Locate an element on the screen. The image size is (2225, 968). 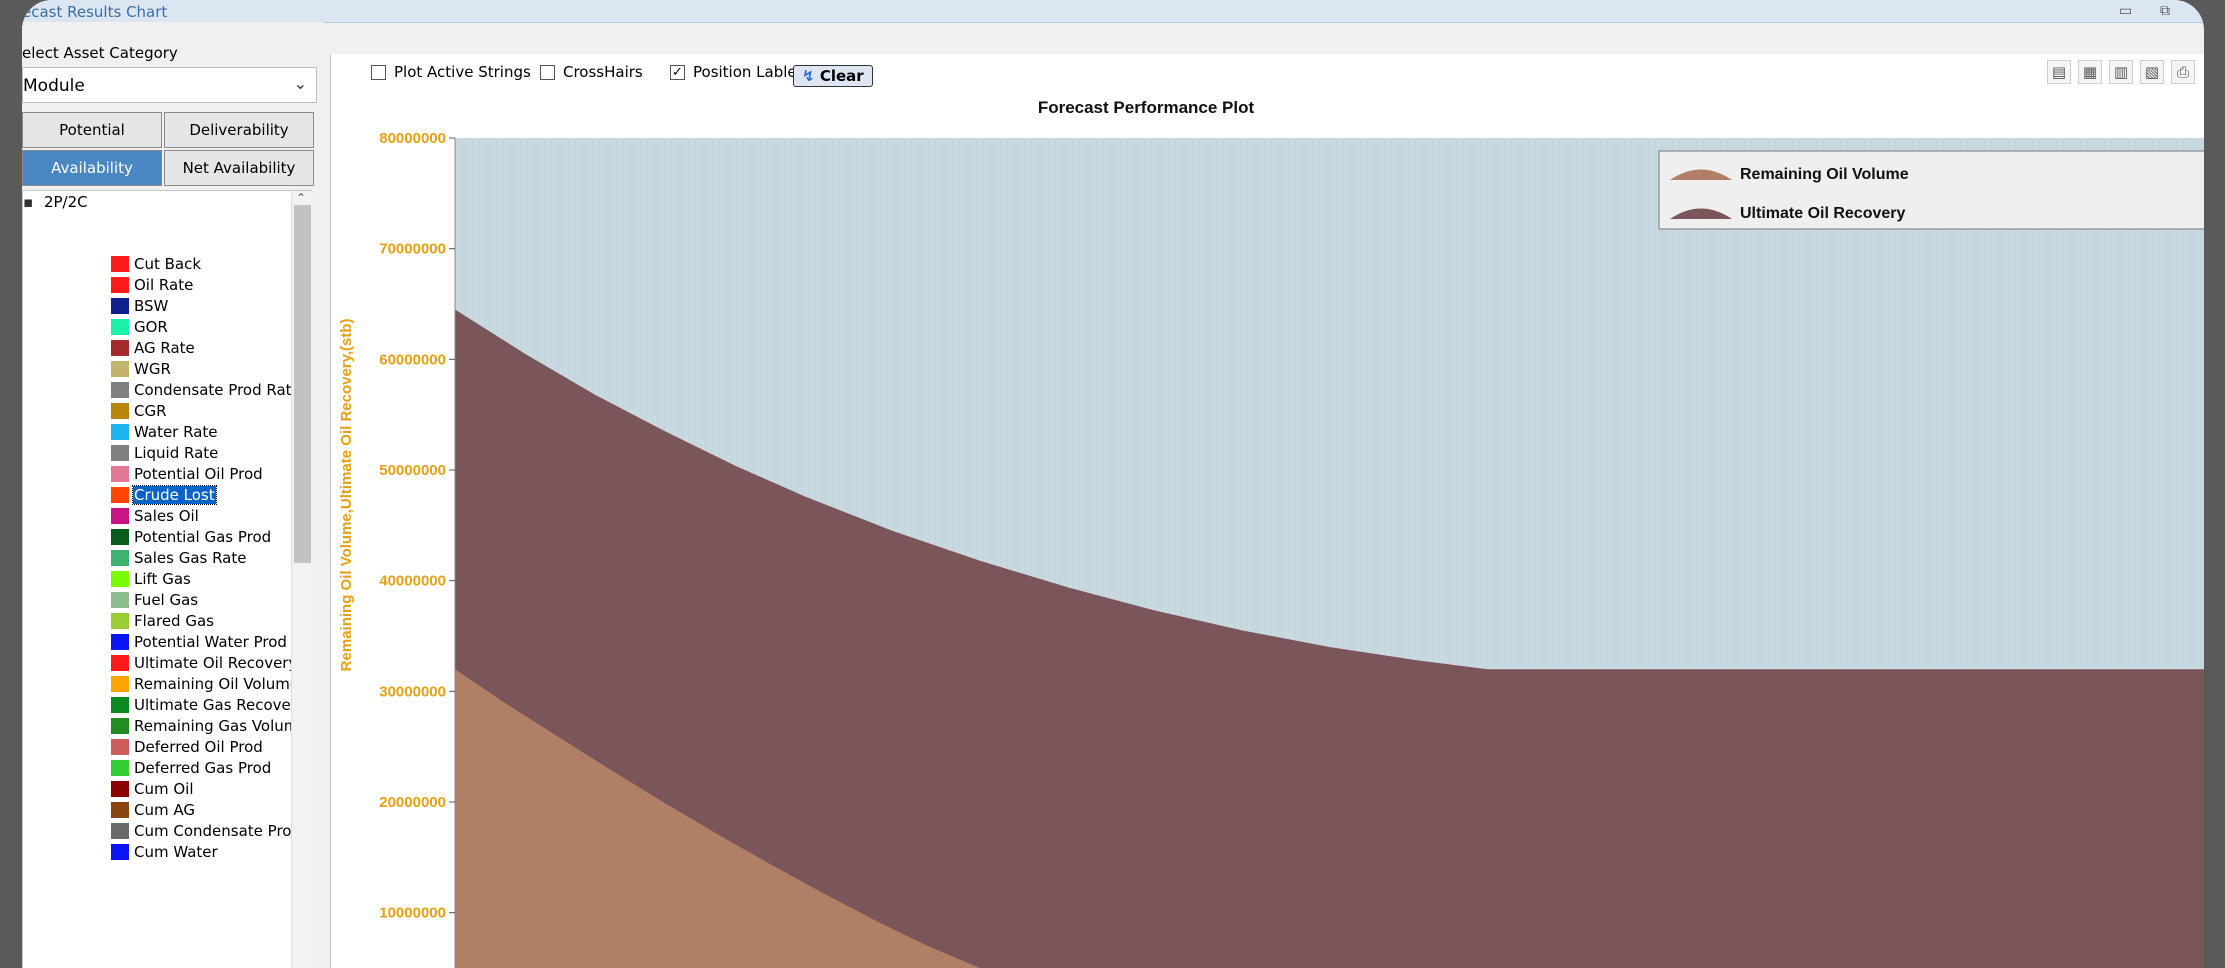
series-list-item: Liquid Rate is located at coordinates (210, 452).